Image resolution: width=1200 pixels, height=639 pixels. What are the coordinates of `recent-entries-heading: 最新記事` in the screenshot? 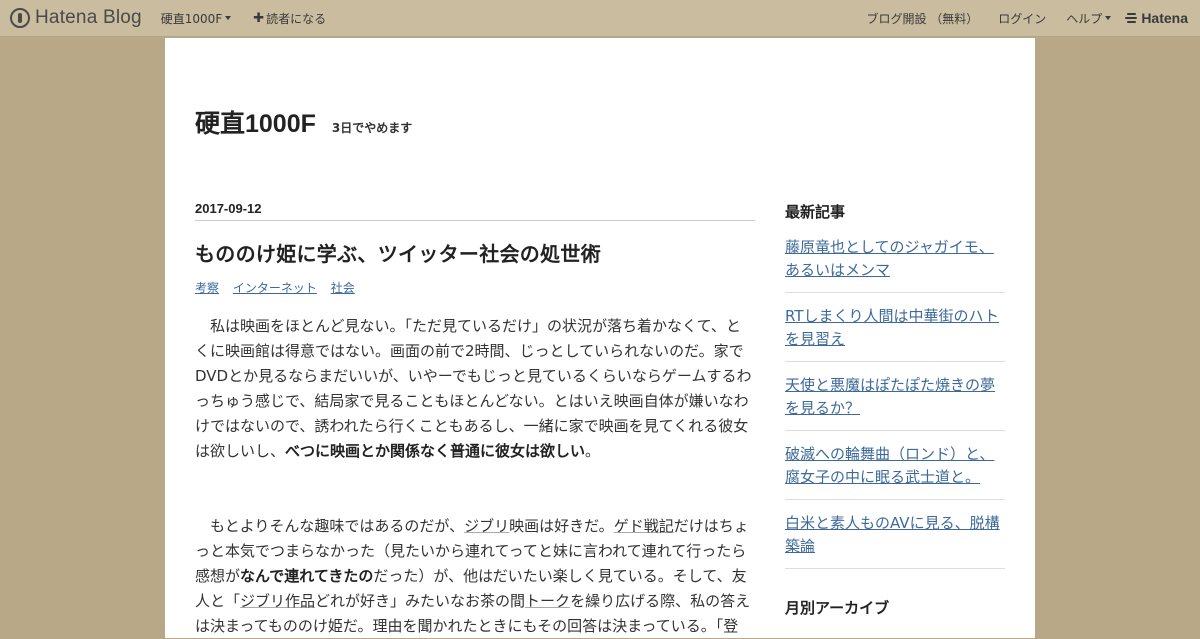 It's located at (815, 212).